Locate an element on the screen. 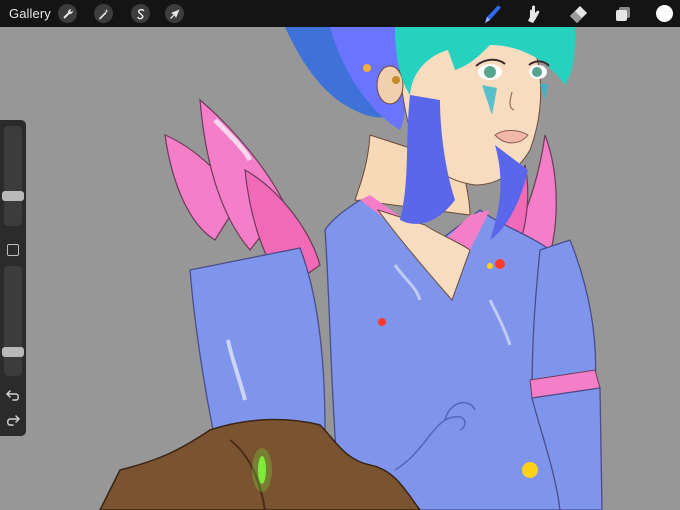 The image size is (680, 510). transform-arrow-icon is located at coordinates (174, 13).